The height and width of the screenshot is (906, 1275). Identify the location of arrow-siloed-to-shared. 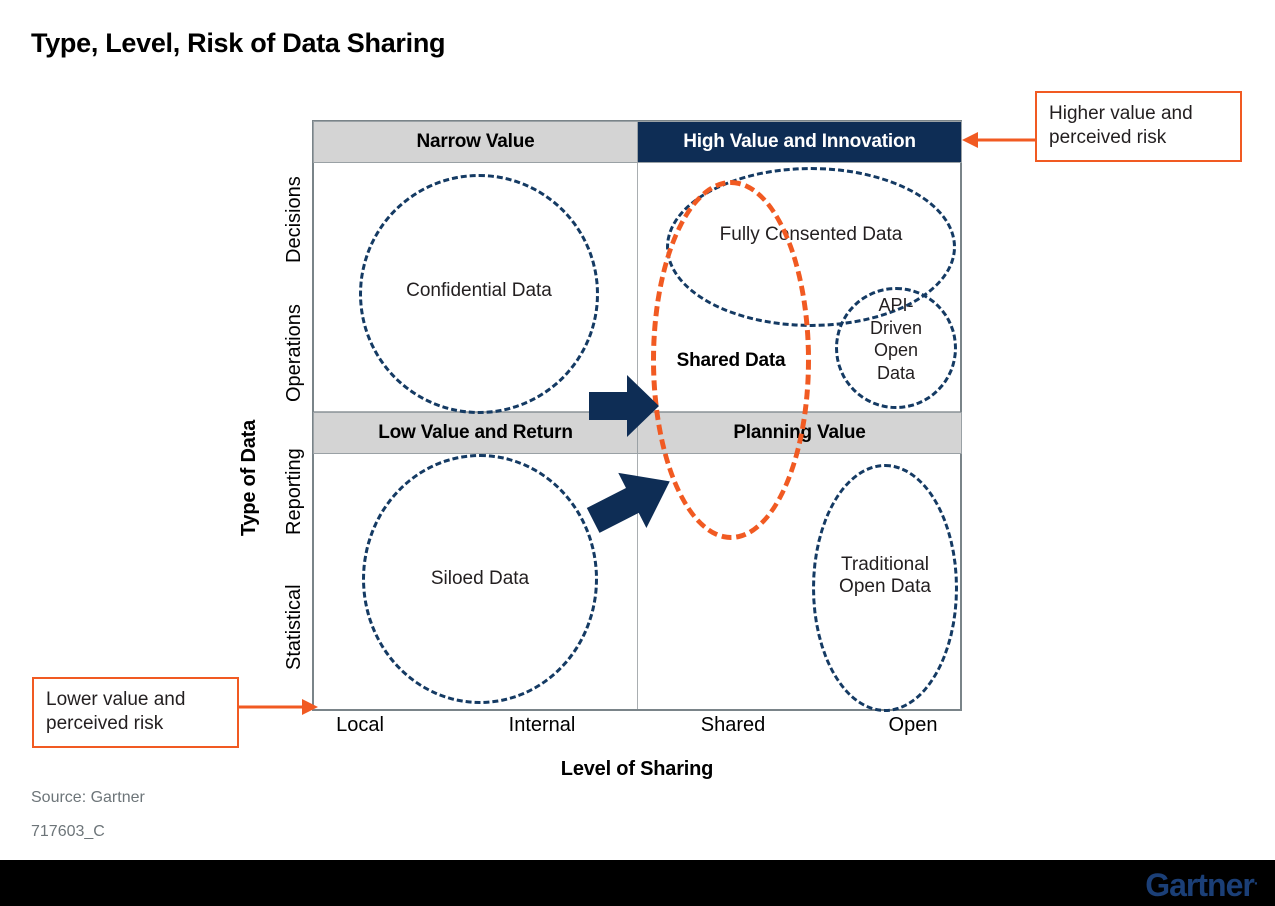
(628, 502).